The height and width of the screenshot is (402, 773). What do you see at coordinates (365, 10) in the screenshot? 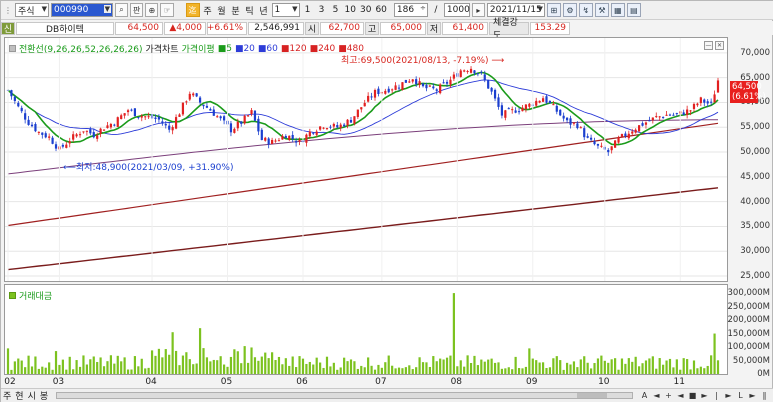
I see `tick-option-30: 30` at bounding box center [365, 10].